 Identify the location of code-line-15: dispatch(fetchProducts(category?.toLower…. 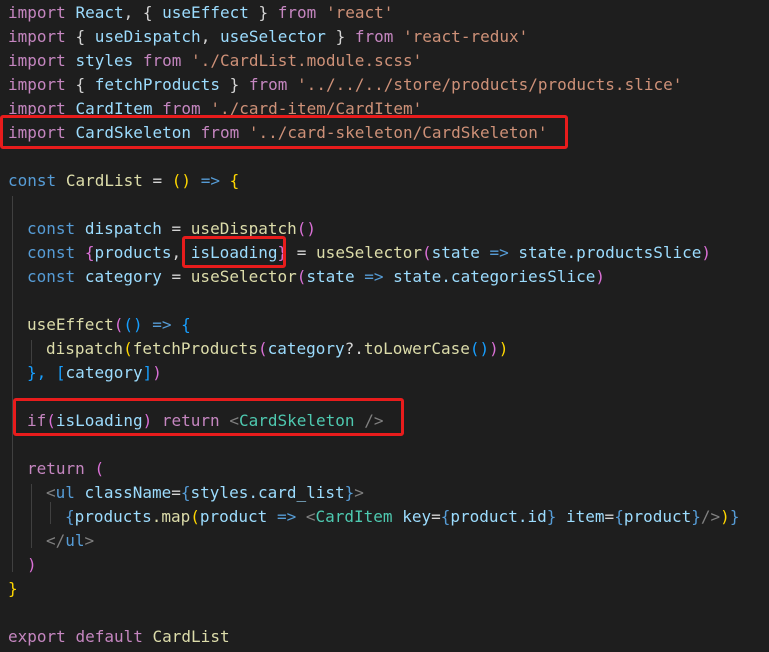
(258, 349).